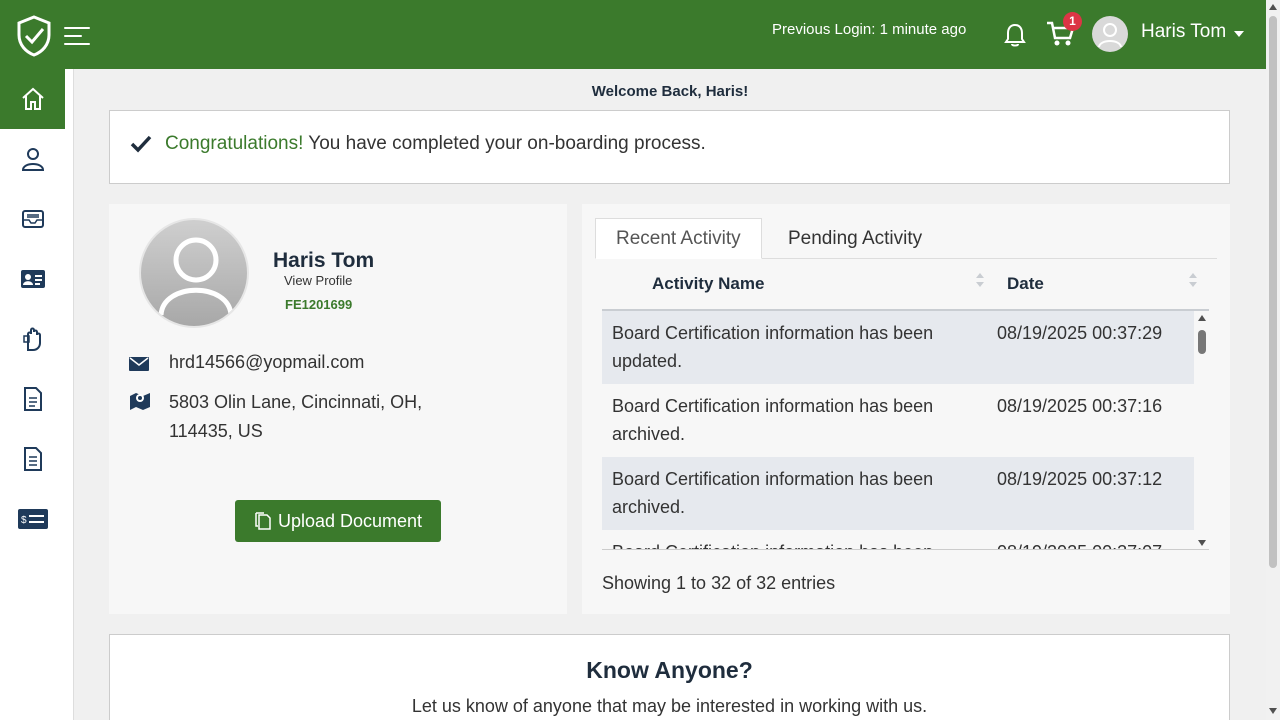 This screenshot has width=1280, height=720. Describe the element at coordinates (1239, 34) in the screenshot. I see `chevron-down-icon` at that location.